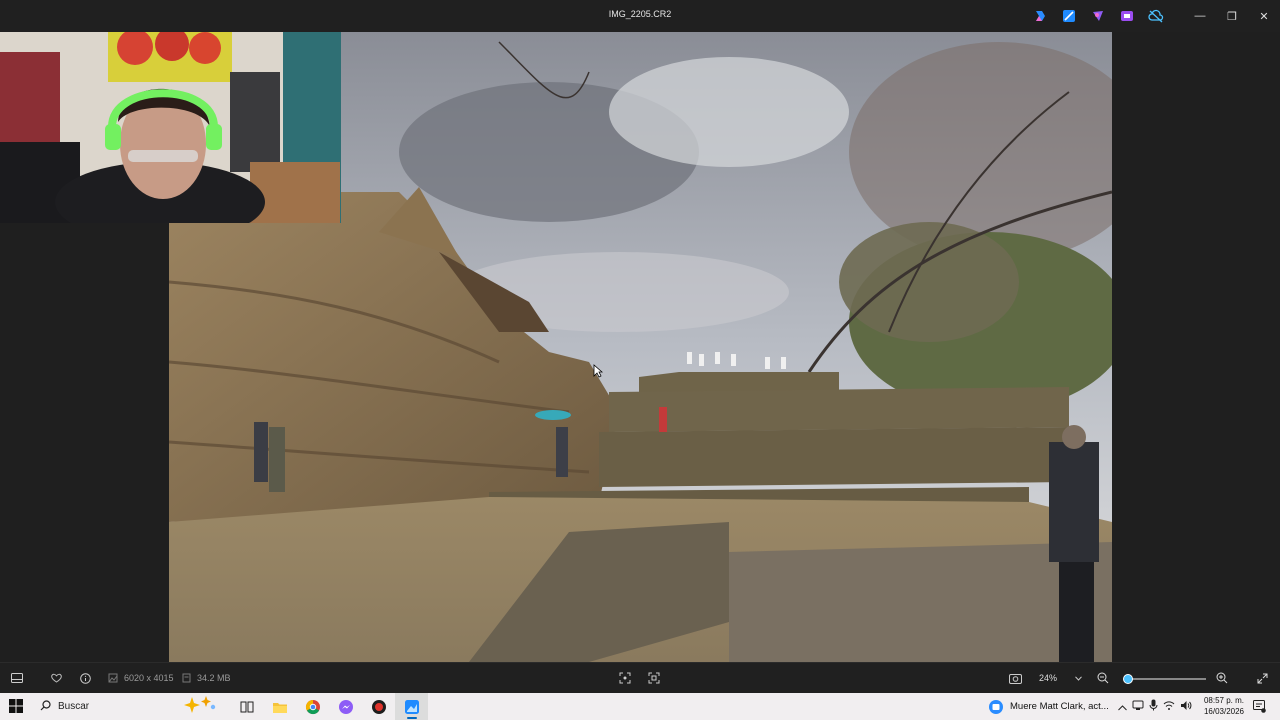  I want to click on system-tray, so click(1155, 706).